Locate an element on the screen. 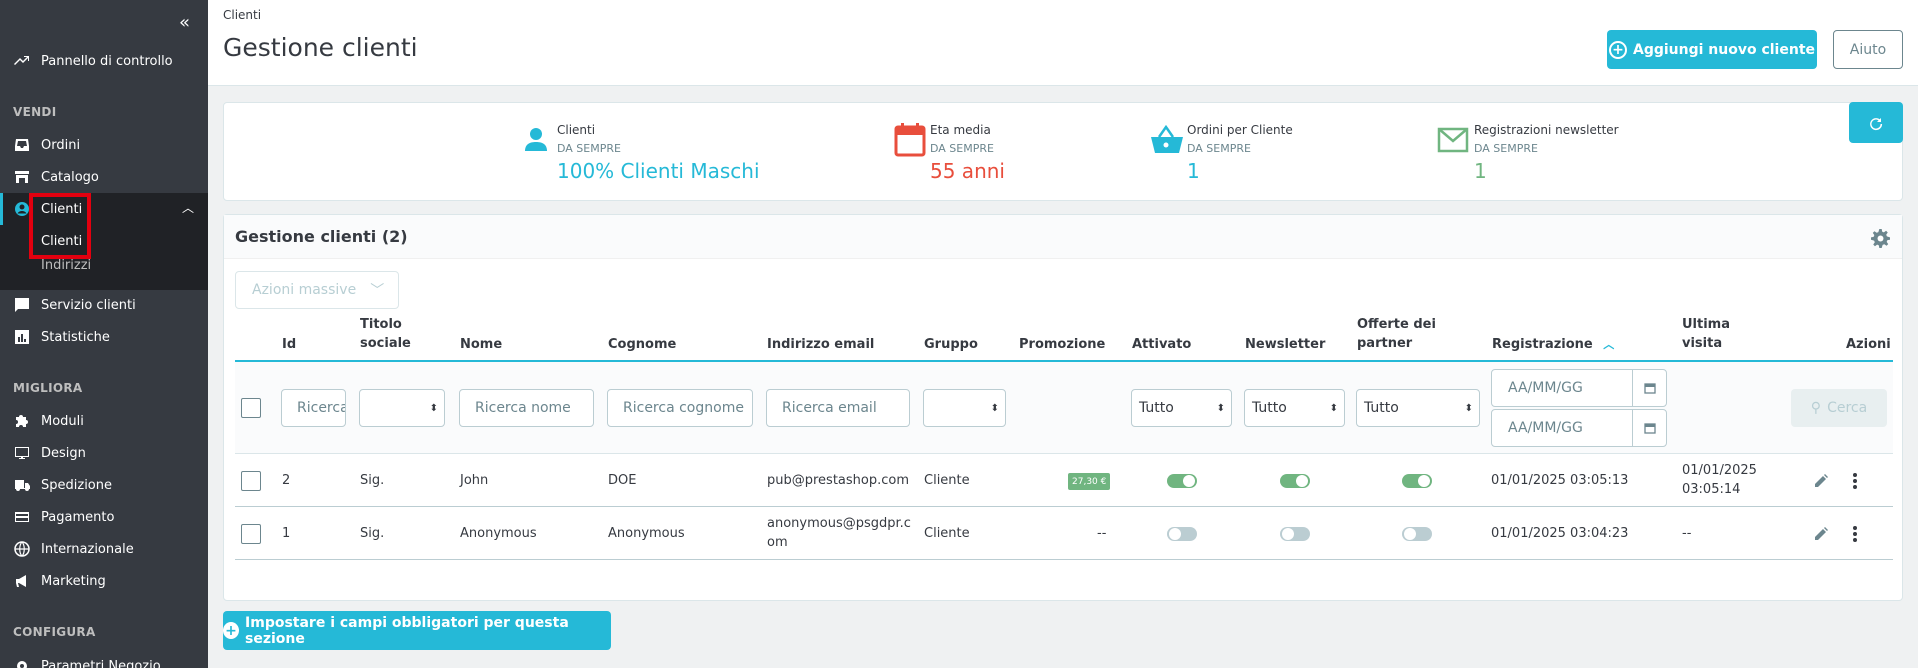  kpi-ordini-per-cliente: Ordini per Cliente DA SEMPRE 1 is located at coordinates (1221, 152).